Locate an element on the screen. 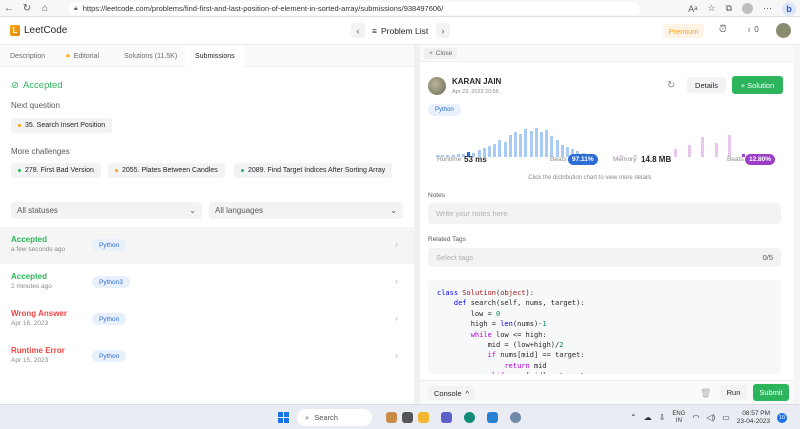 The image size is (800, 429). challenge-chip-1: 278. First Bad Version is located at coordinates (56, 170).